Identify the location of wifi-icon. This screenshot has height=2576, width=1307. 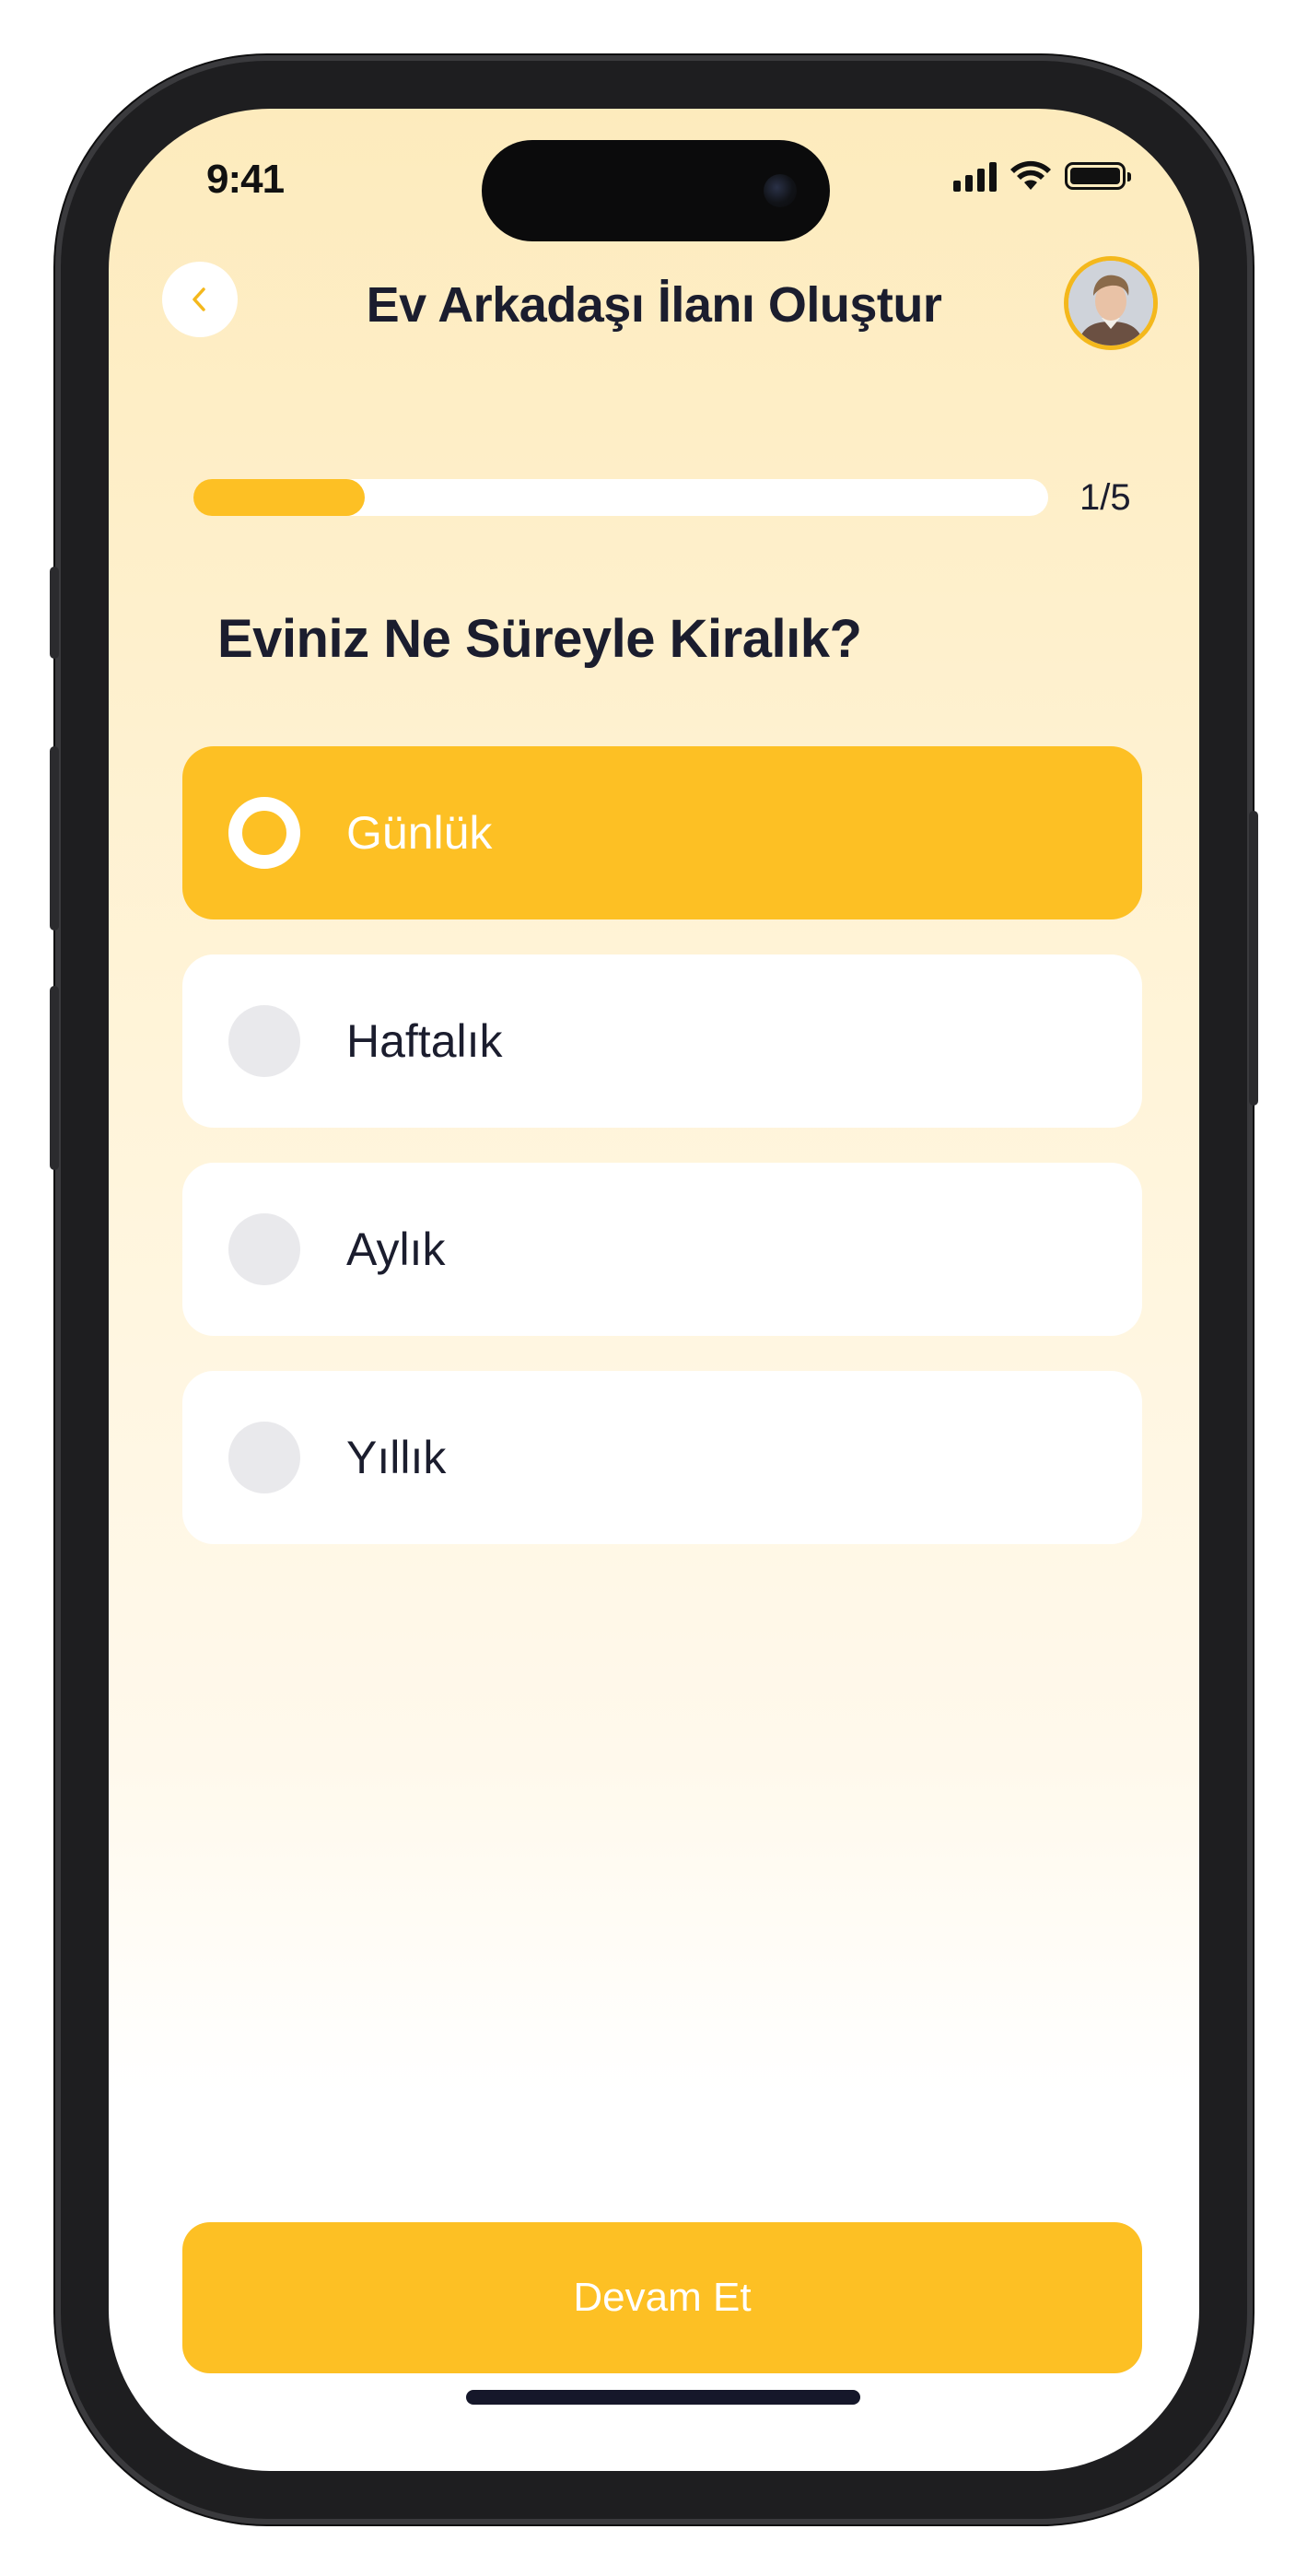
(1030, 175).